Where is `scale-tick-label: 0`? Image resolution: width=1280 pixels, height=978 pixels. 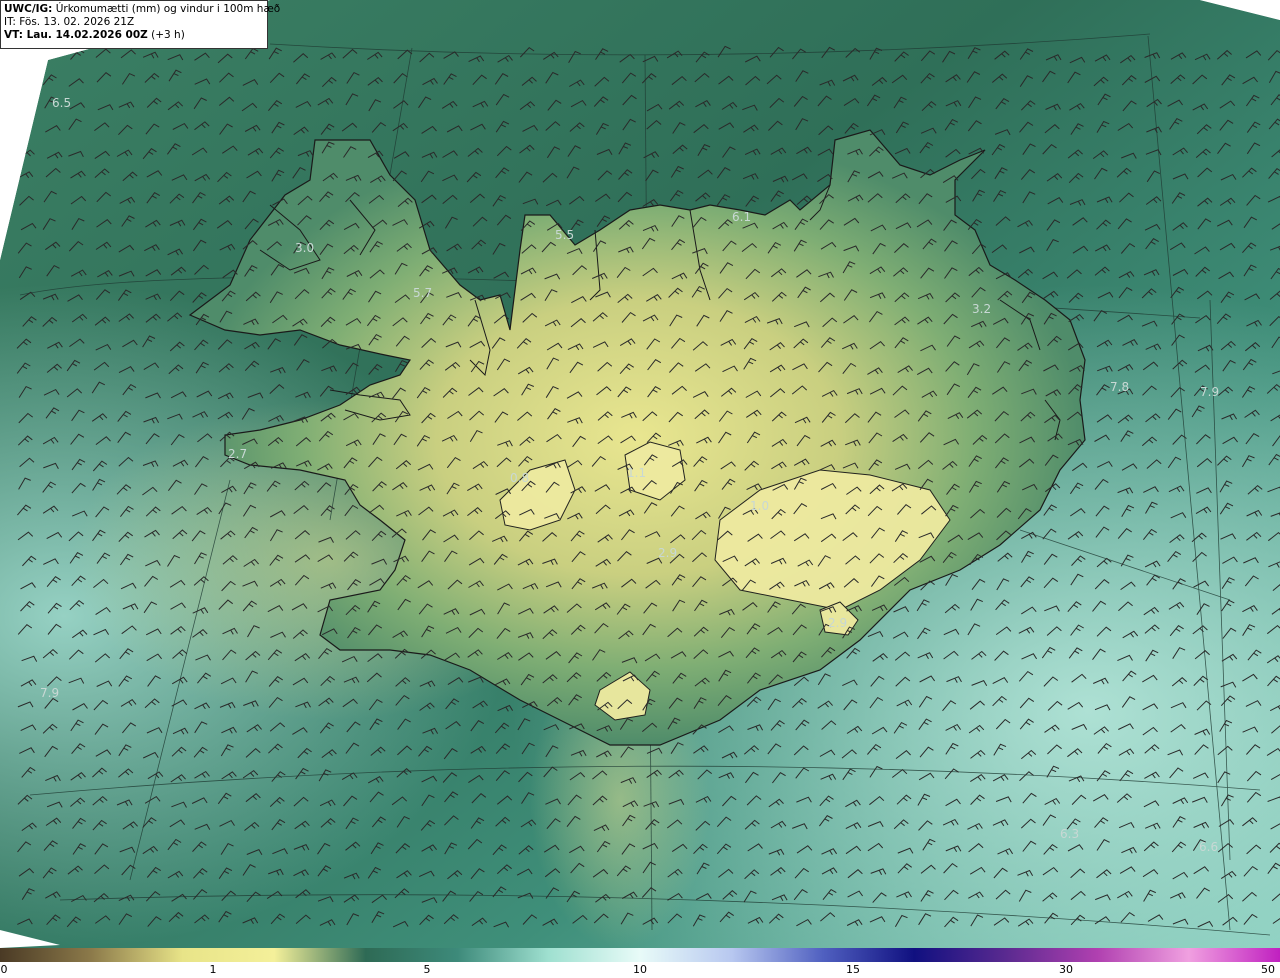
scale-tick-label: 0 is located at coordinates (4, 969).